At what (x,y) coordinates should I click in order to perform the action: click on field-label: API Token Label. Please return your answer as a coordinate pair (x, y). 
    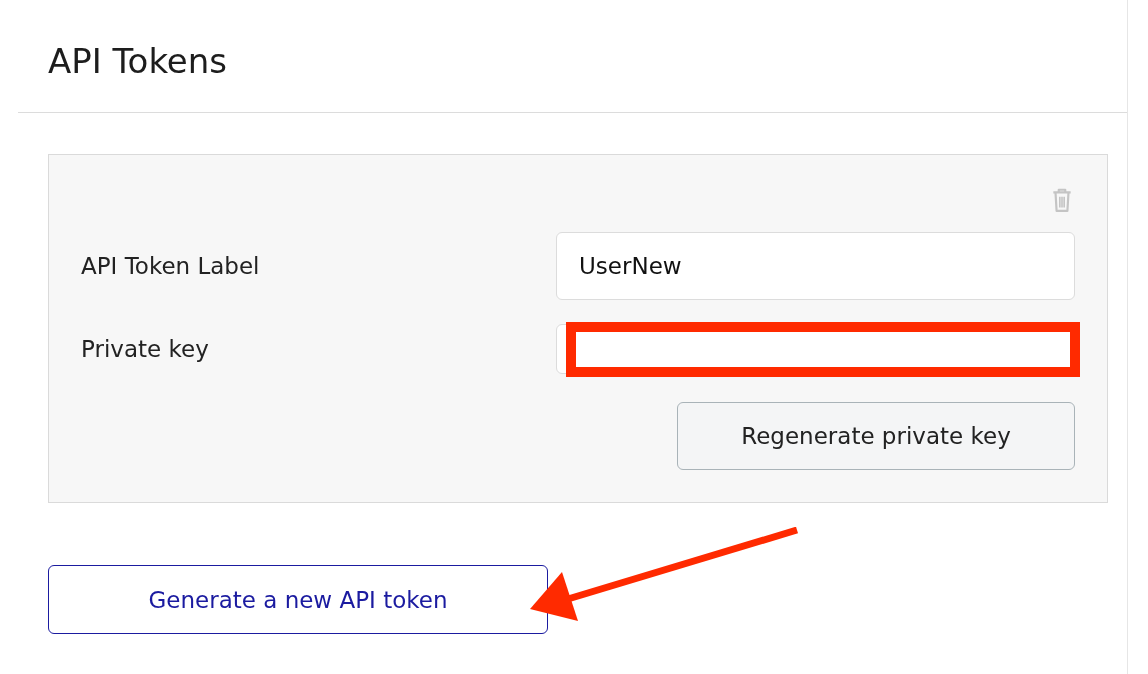
    Looking at the image, I should click on (171, 266).